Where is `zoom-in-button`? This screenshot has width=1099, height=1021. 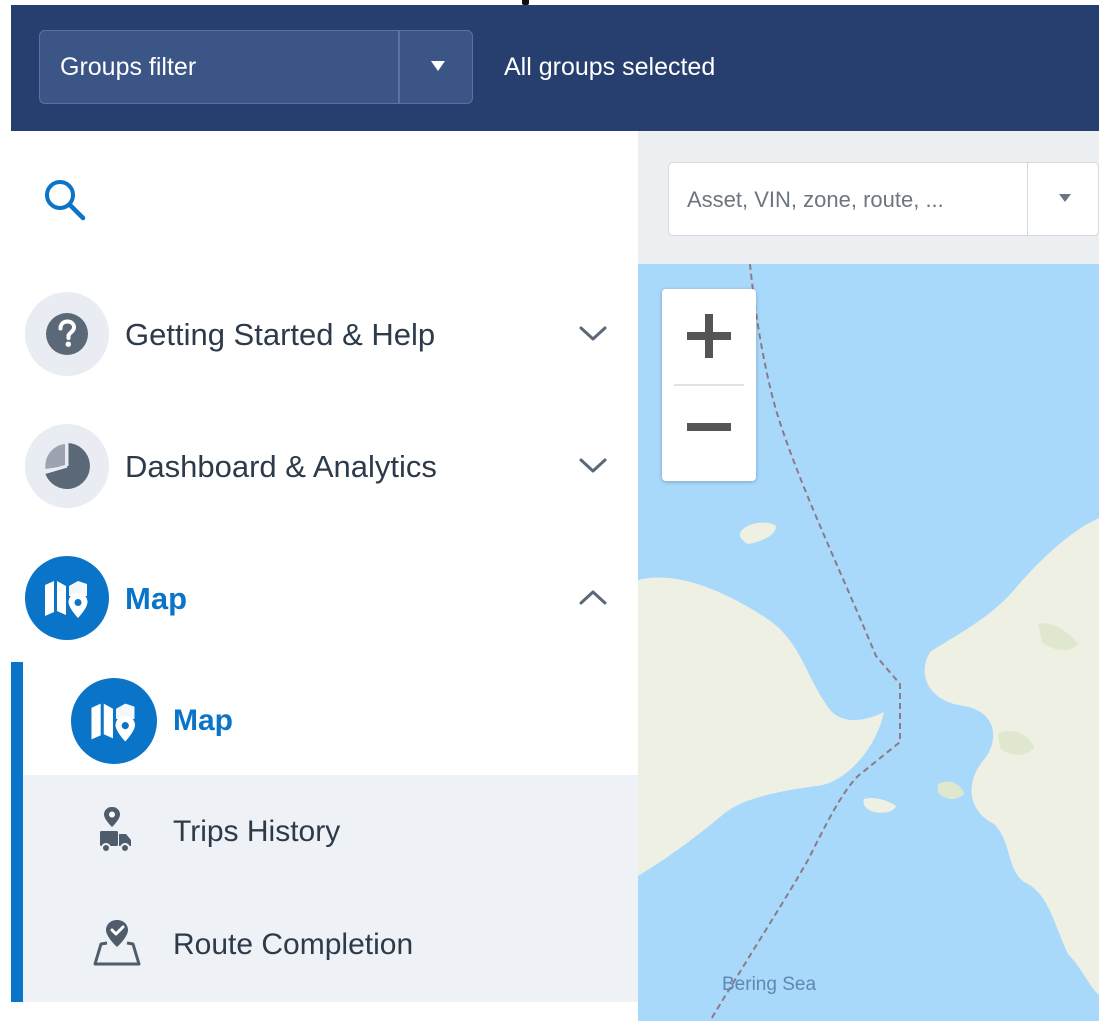 zoom-in-button is located at coordinates (709, 336).